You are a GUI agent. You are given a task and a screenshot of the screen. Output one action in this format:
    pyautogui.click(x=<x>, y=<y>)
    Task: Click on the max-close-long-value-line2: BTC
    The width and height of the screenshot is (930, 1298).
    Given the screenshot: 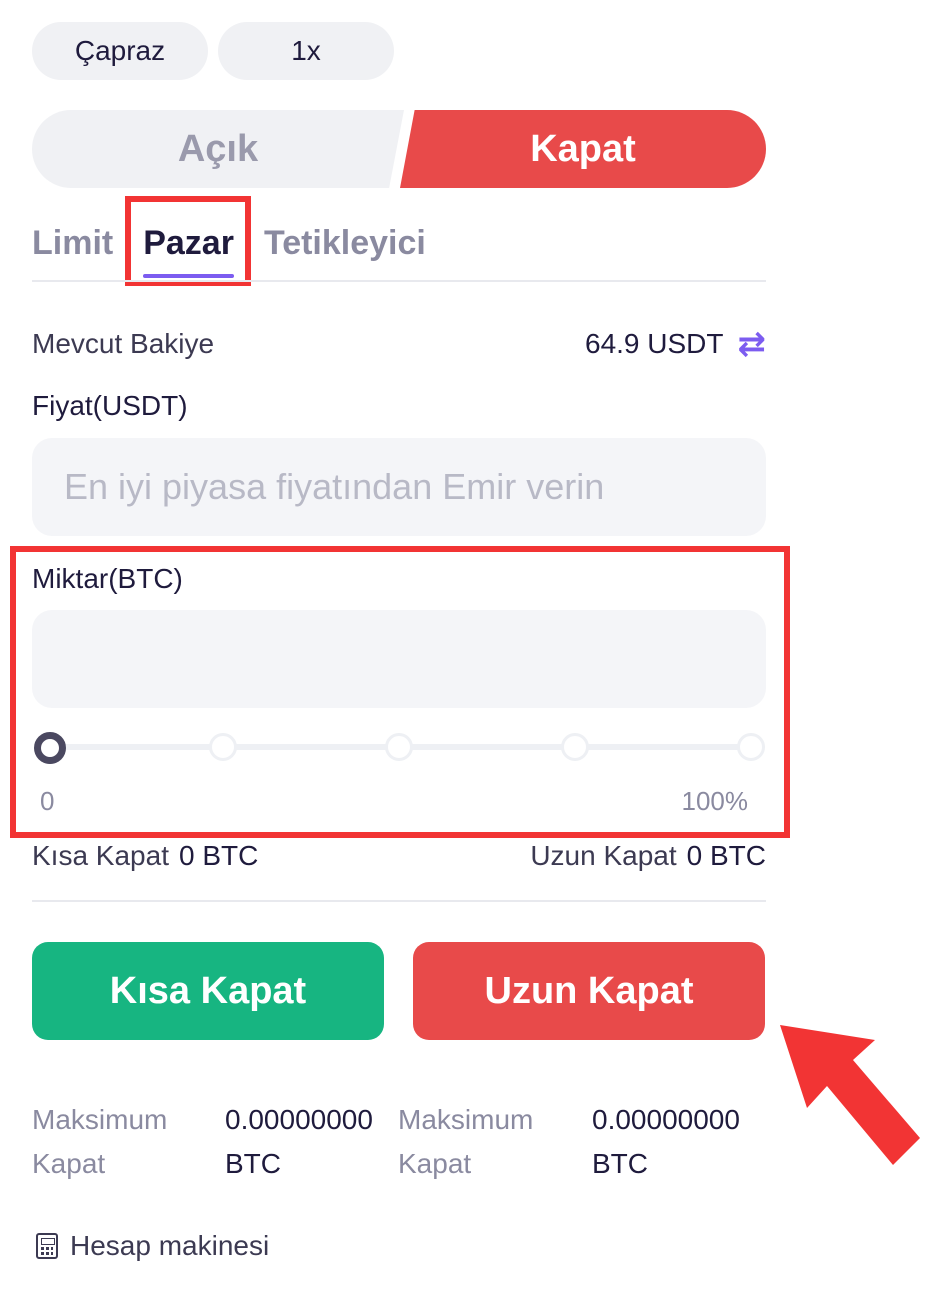 What is the action you would take?
    pyautogui.click(x=620, y=1163)
    